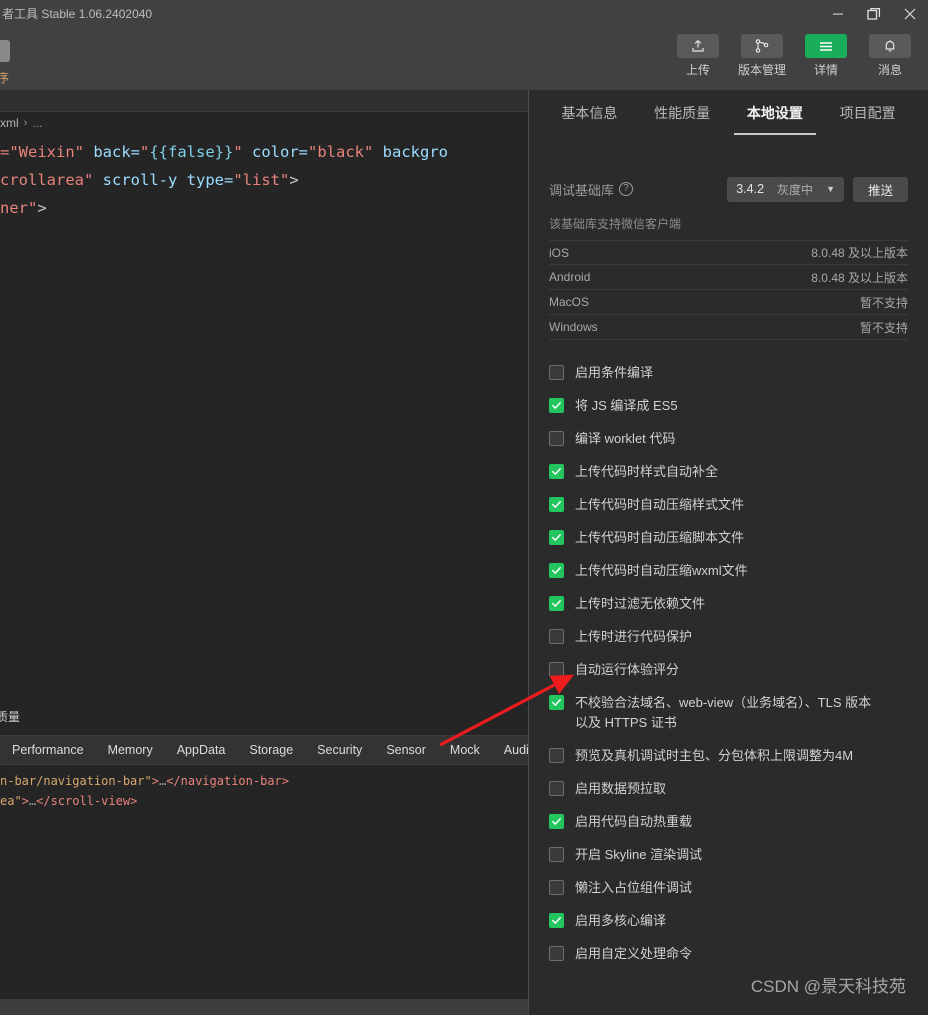 Image resolution: width=928 pixels, height=1015 pixels. What do you see at coordinates (406, 750) in the screenshot?
I see `devtools-tab-sensor: Sensor` at bounding box center [406, 750].